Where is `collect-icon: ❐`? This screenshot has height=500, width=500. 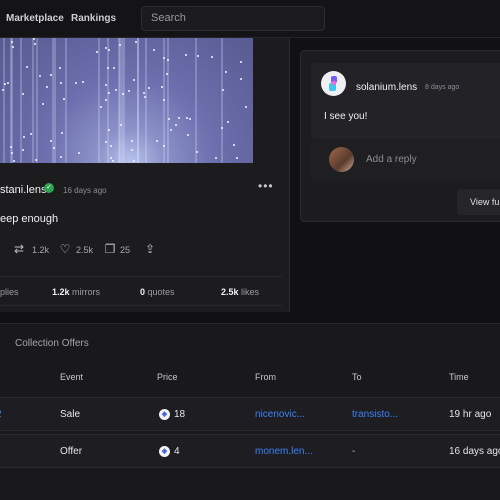
collect-icon: ❐ is located at coordinates (110, 249).